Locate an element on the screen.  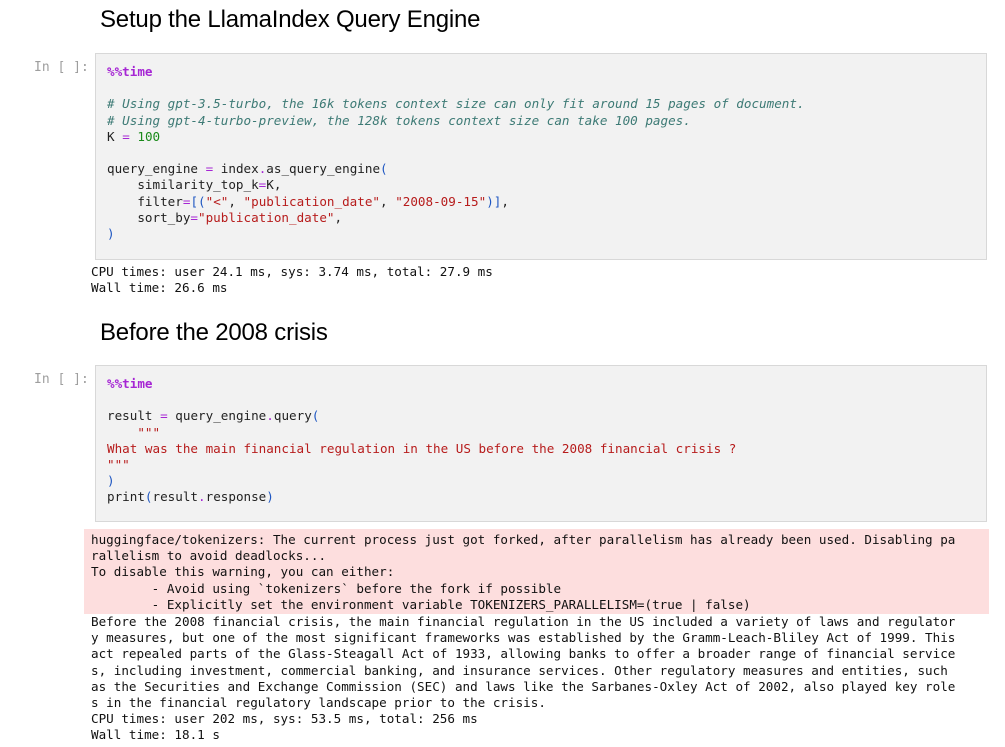
code-argument: similarity_top_k is located at coordinates (198, 185).